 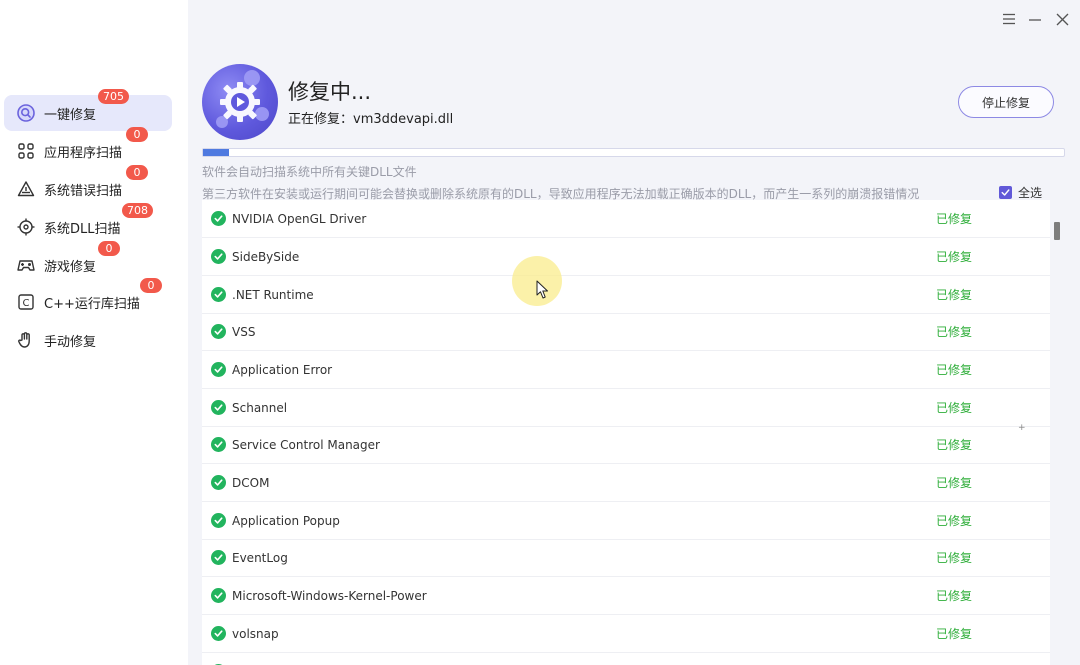 I want to click on svg-text: C, so click(x=26, y=303).